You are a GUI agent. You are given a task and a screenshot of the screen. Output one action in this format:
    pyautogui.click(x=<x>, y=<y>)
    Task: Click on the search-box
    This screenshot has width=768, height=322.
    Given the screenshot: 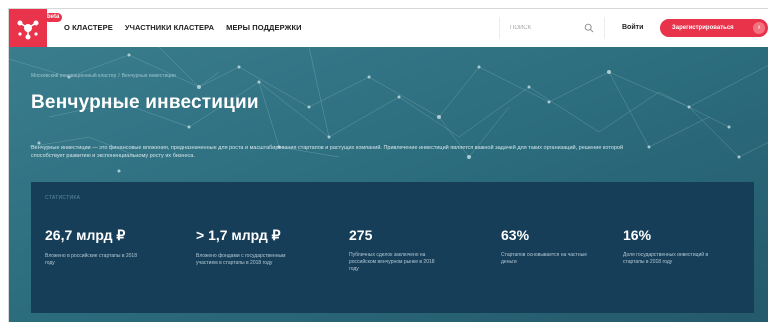 What is the action you would take?
    pyautogui.click(x=552, y=28)
    